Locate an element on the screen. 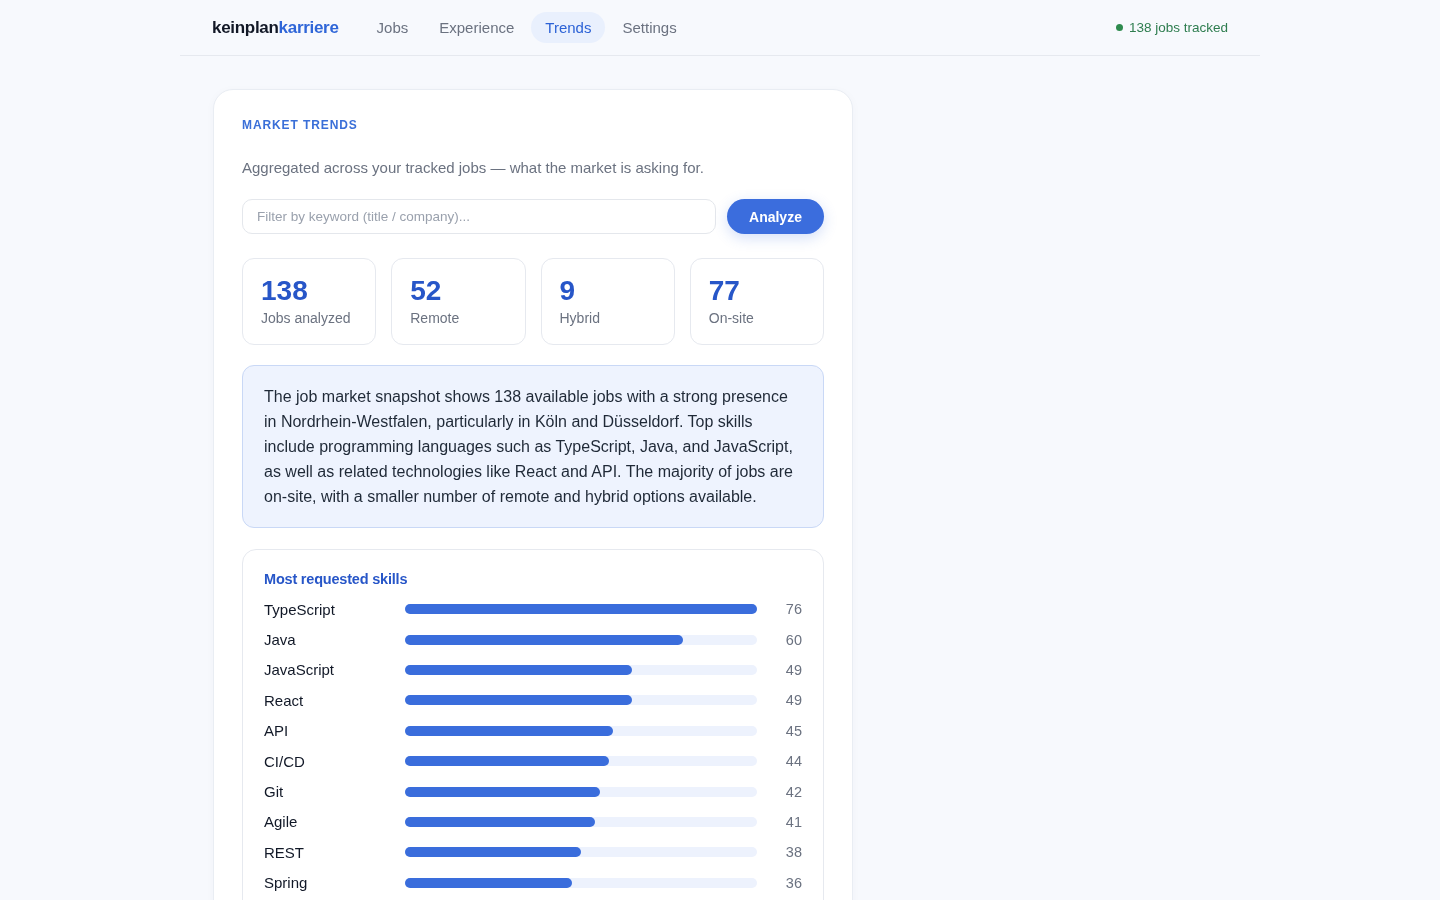  section-eyebrow: MARKET TRENDS is located at coordinates (300, 125).